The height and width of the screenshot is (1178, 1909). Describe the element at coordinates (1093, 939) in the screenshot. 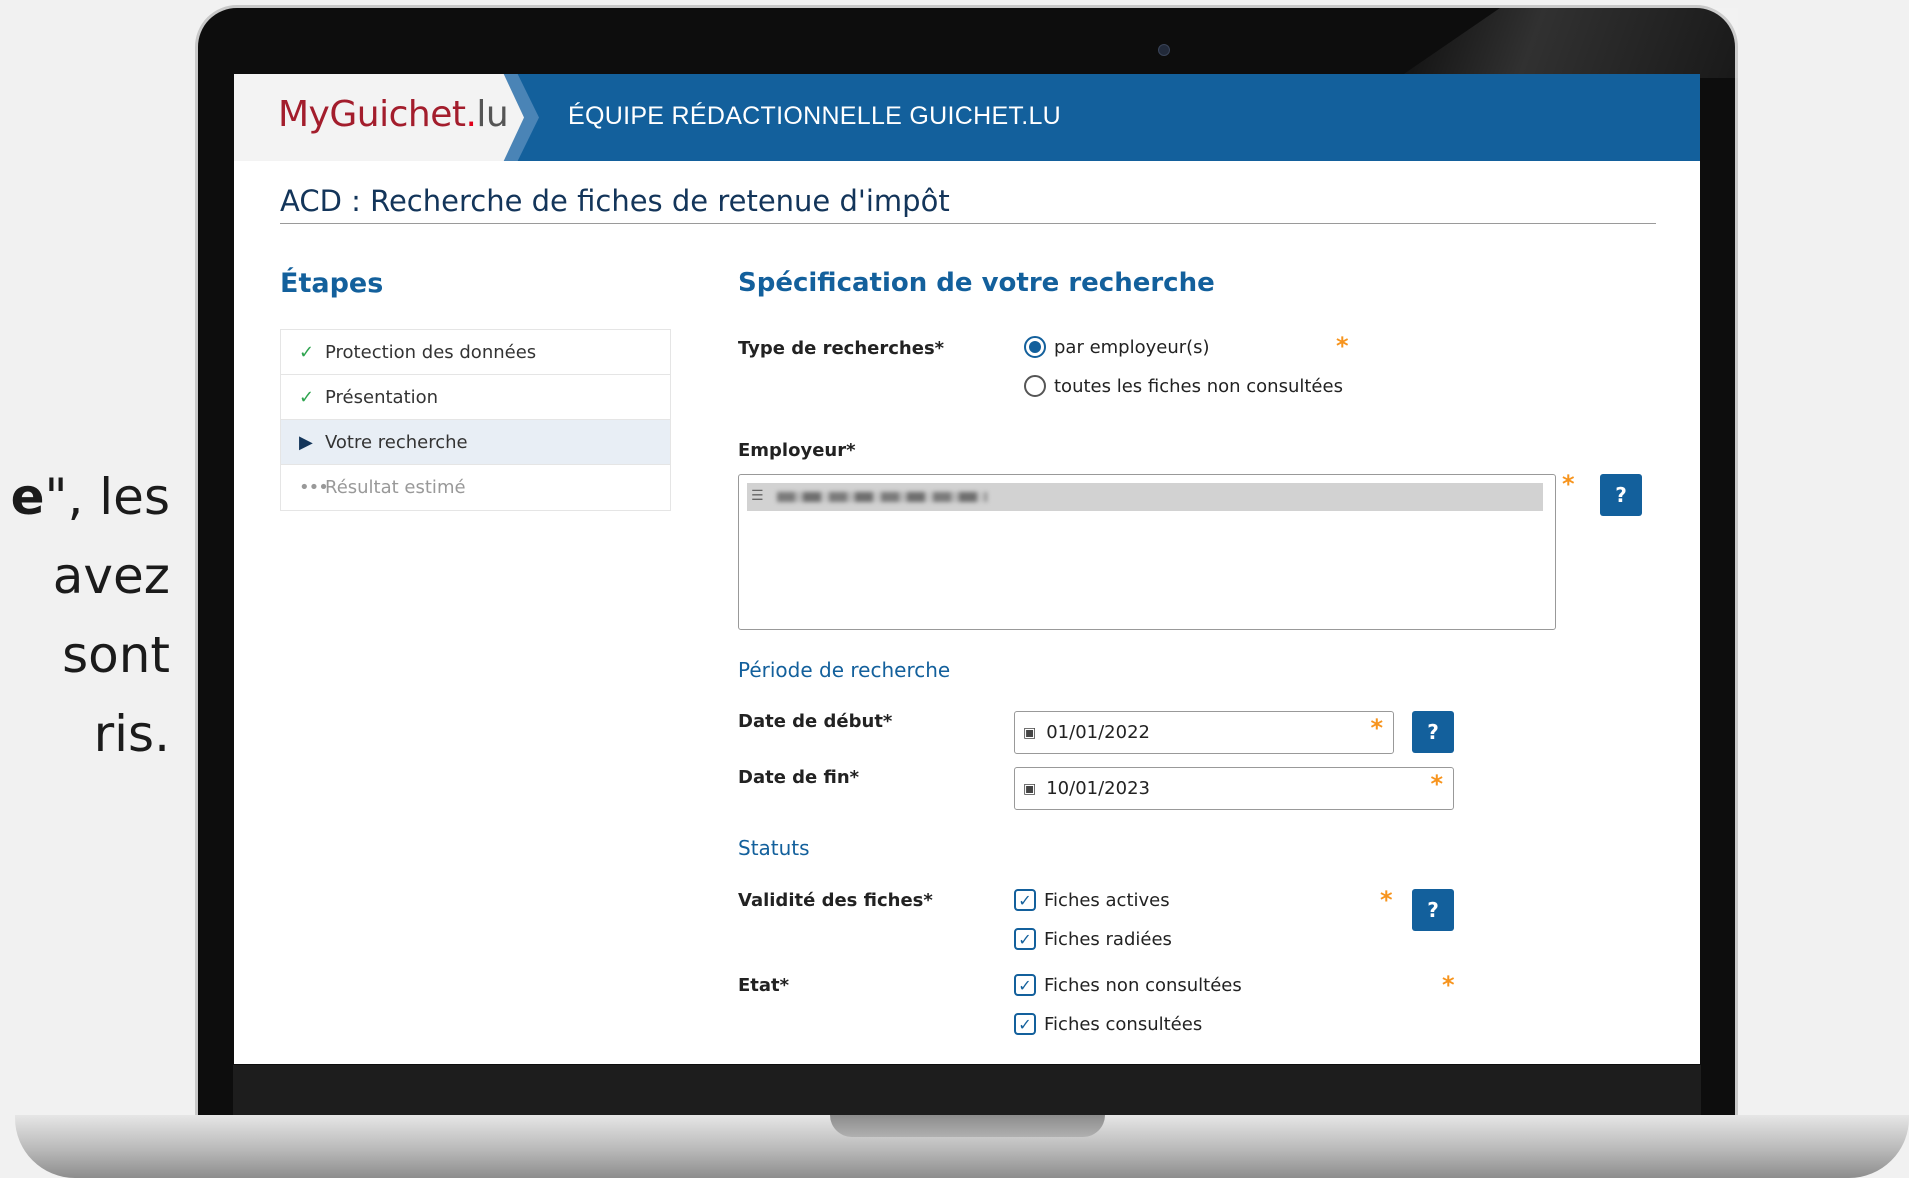

I see `checkbox-fiches-radiees: ✓ Fiches radiées` at that location.